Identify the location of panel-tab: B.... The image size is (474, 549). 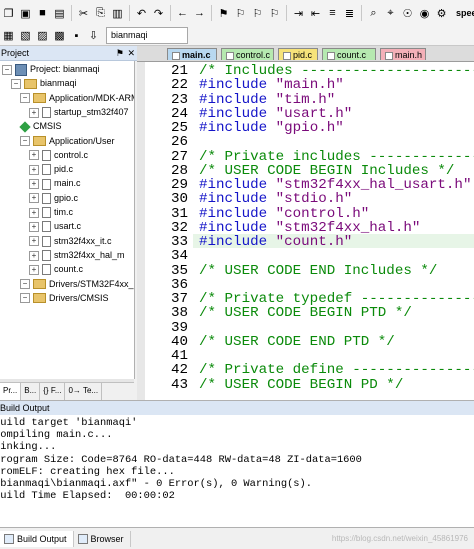
(31, 392).